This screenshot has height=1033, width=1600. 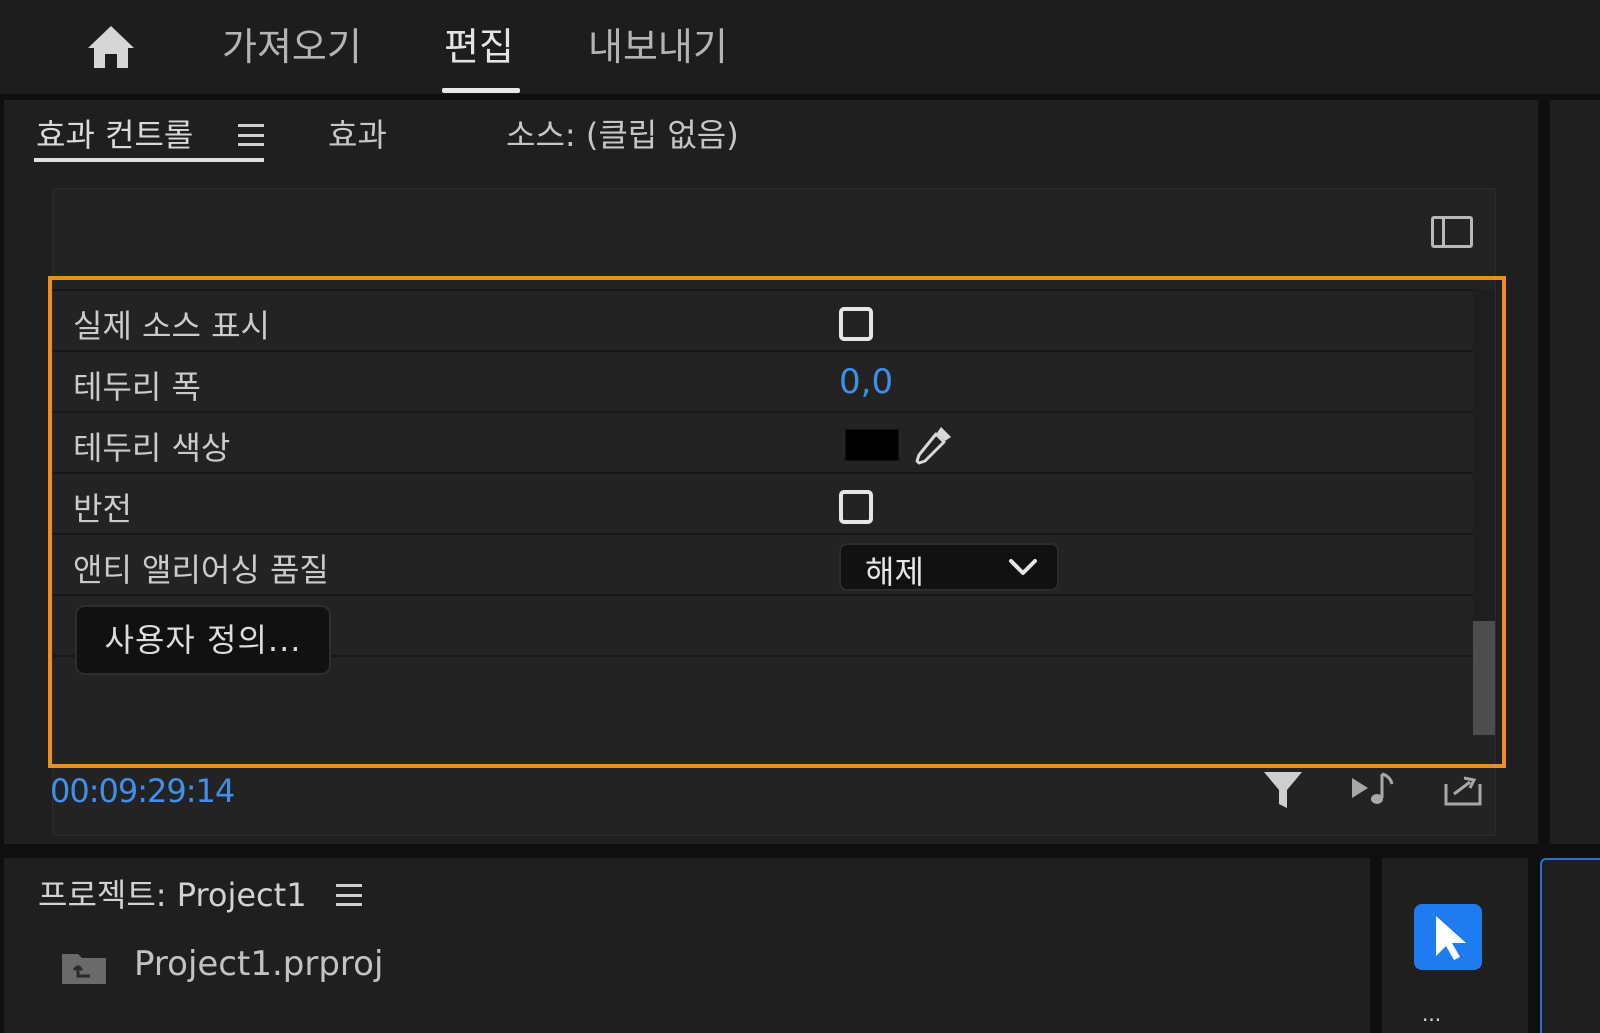 What do you see at coordinates (1023, 567) in the screenshot?
I see `chevron-down-icon` at bounding box center [1023, 567].